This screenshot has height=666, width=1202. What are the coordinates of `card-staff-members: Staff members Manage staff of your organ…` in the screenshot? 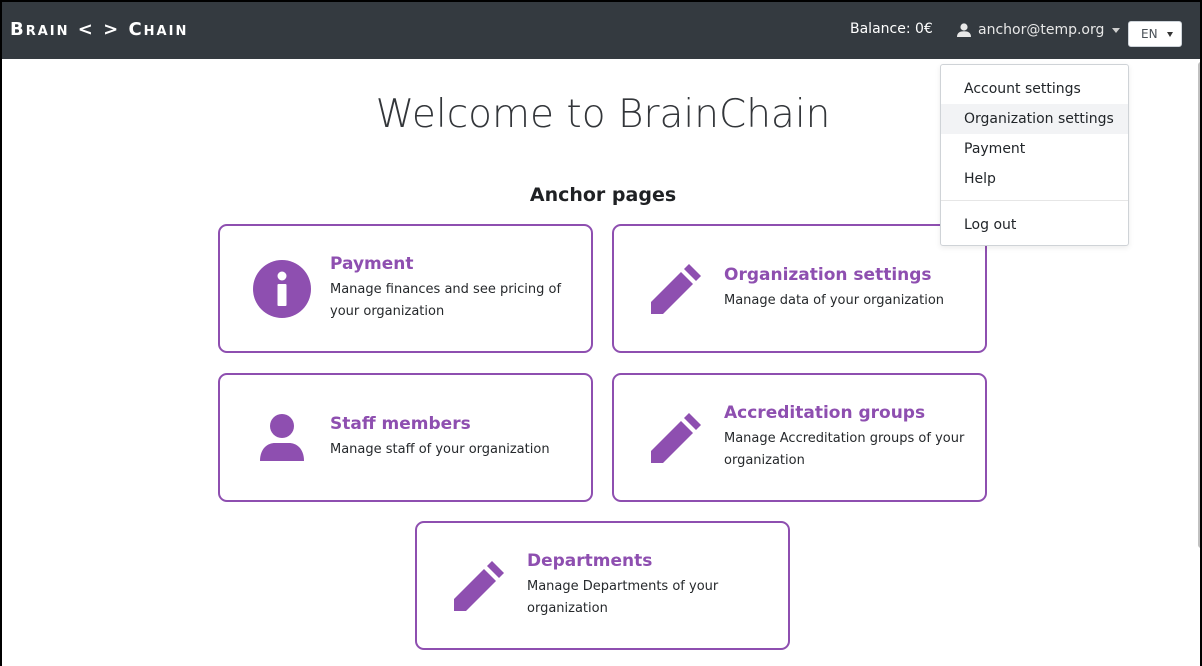 It's located at (405, 437).